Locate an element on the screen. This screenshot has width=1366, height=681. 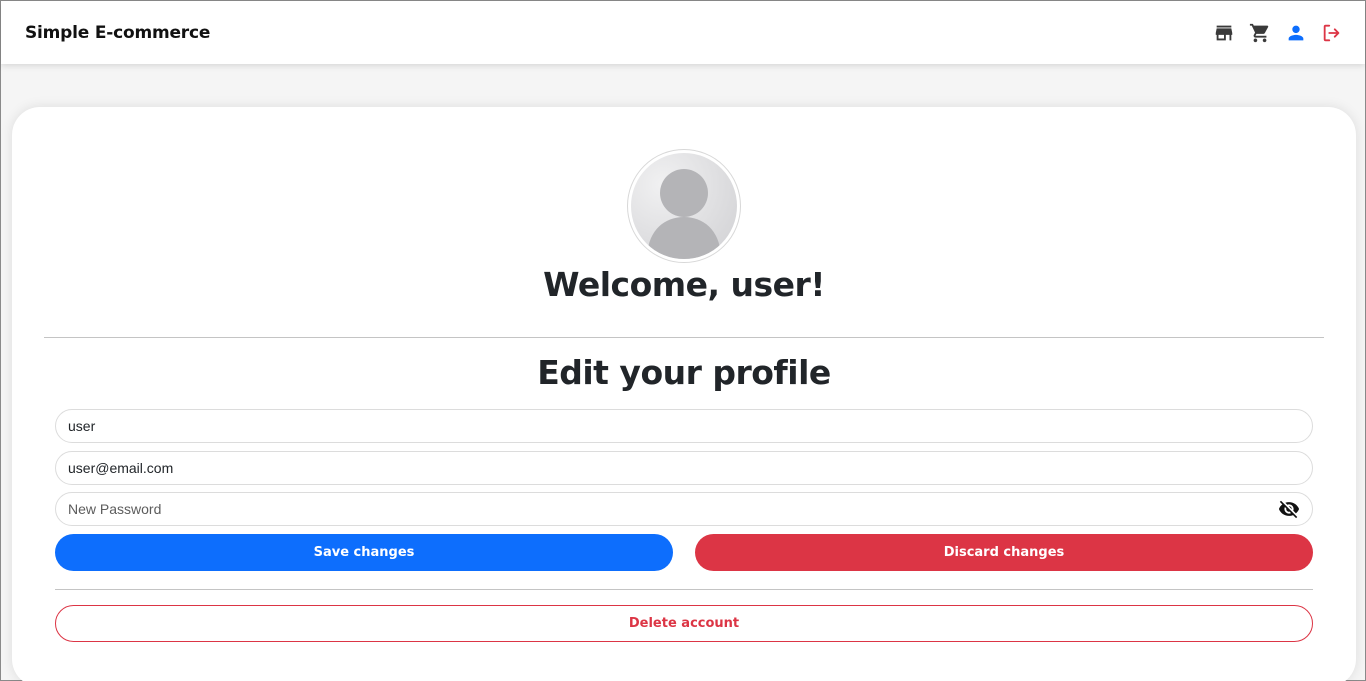
discard-changes-button: Discard changes is located at coordinates (1004, 552).